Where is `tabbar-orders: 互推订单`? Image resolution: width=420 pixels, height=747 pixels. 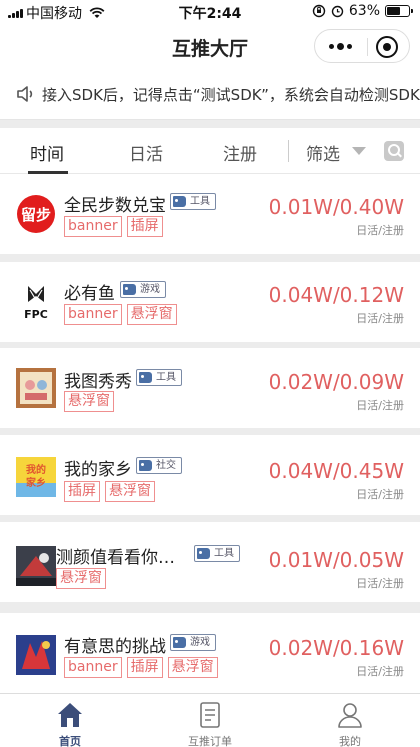
tabbar-orders: 互推订单 is located at coordinates (210, 720).